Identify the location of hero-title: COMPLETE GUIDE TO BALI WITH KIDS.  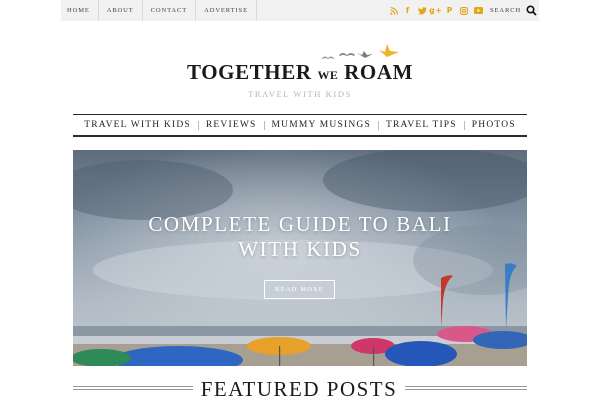
(300, 237).